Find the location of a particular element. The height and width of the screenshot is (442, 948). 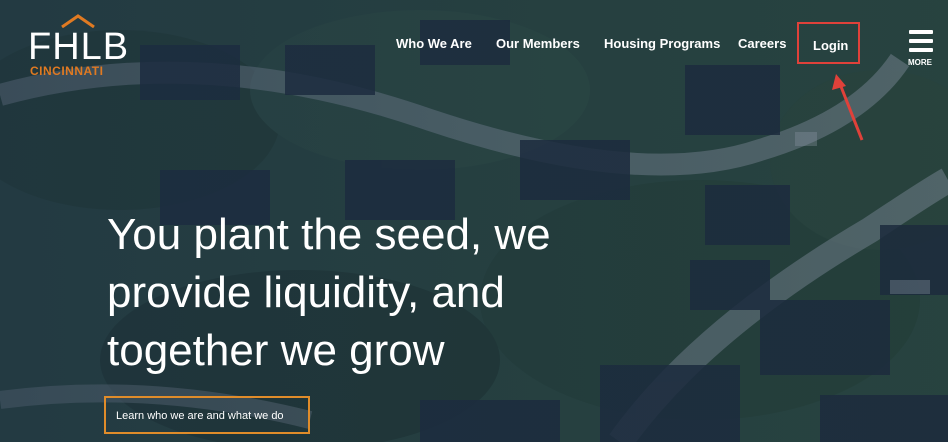

logo-text: FHLB is located at coordinates (79, 47).